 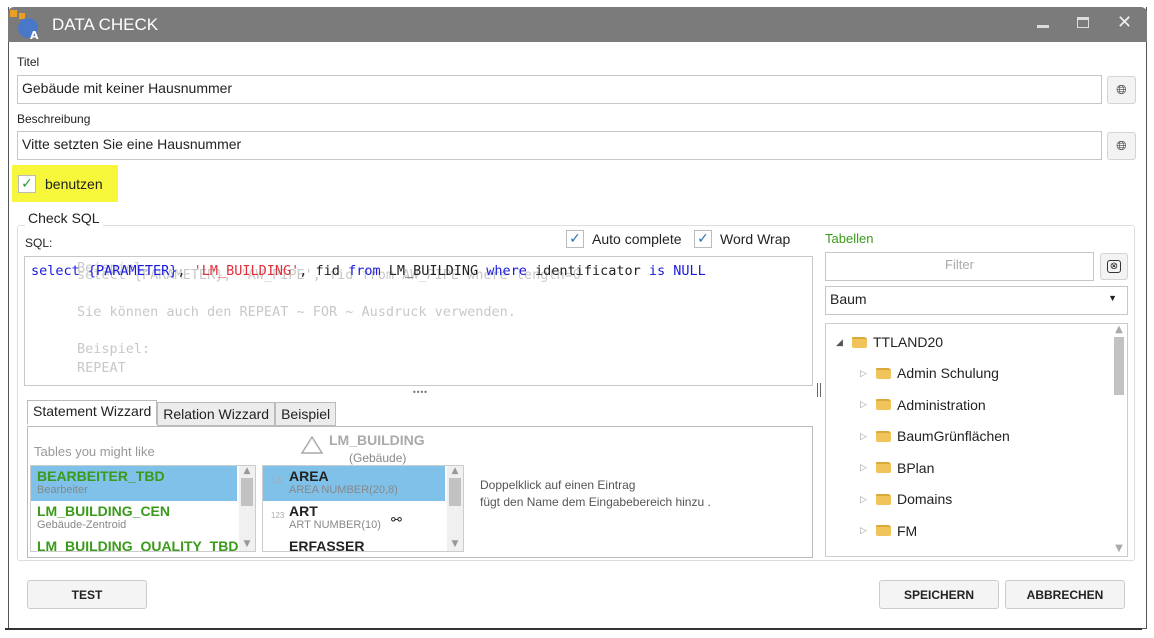 What do you see at coordinates (573, 629) in the screenshot?
I see `bottom-border` at bounding box center [573, 629].